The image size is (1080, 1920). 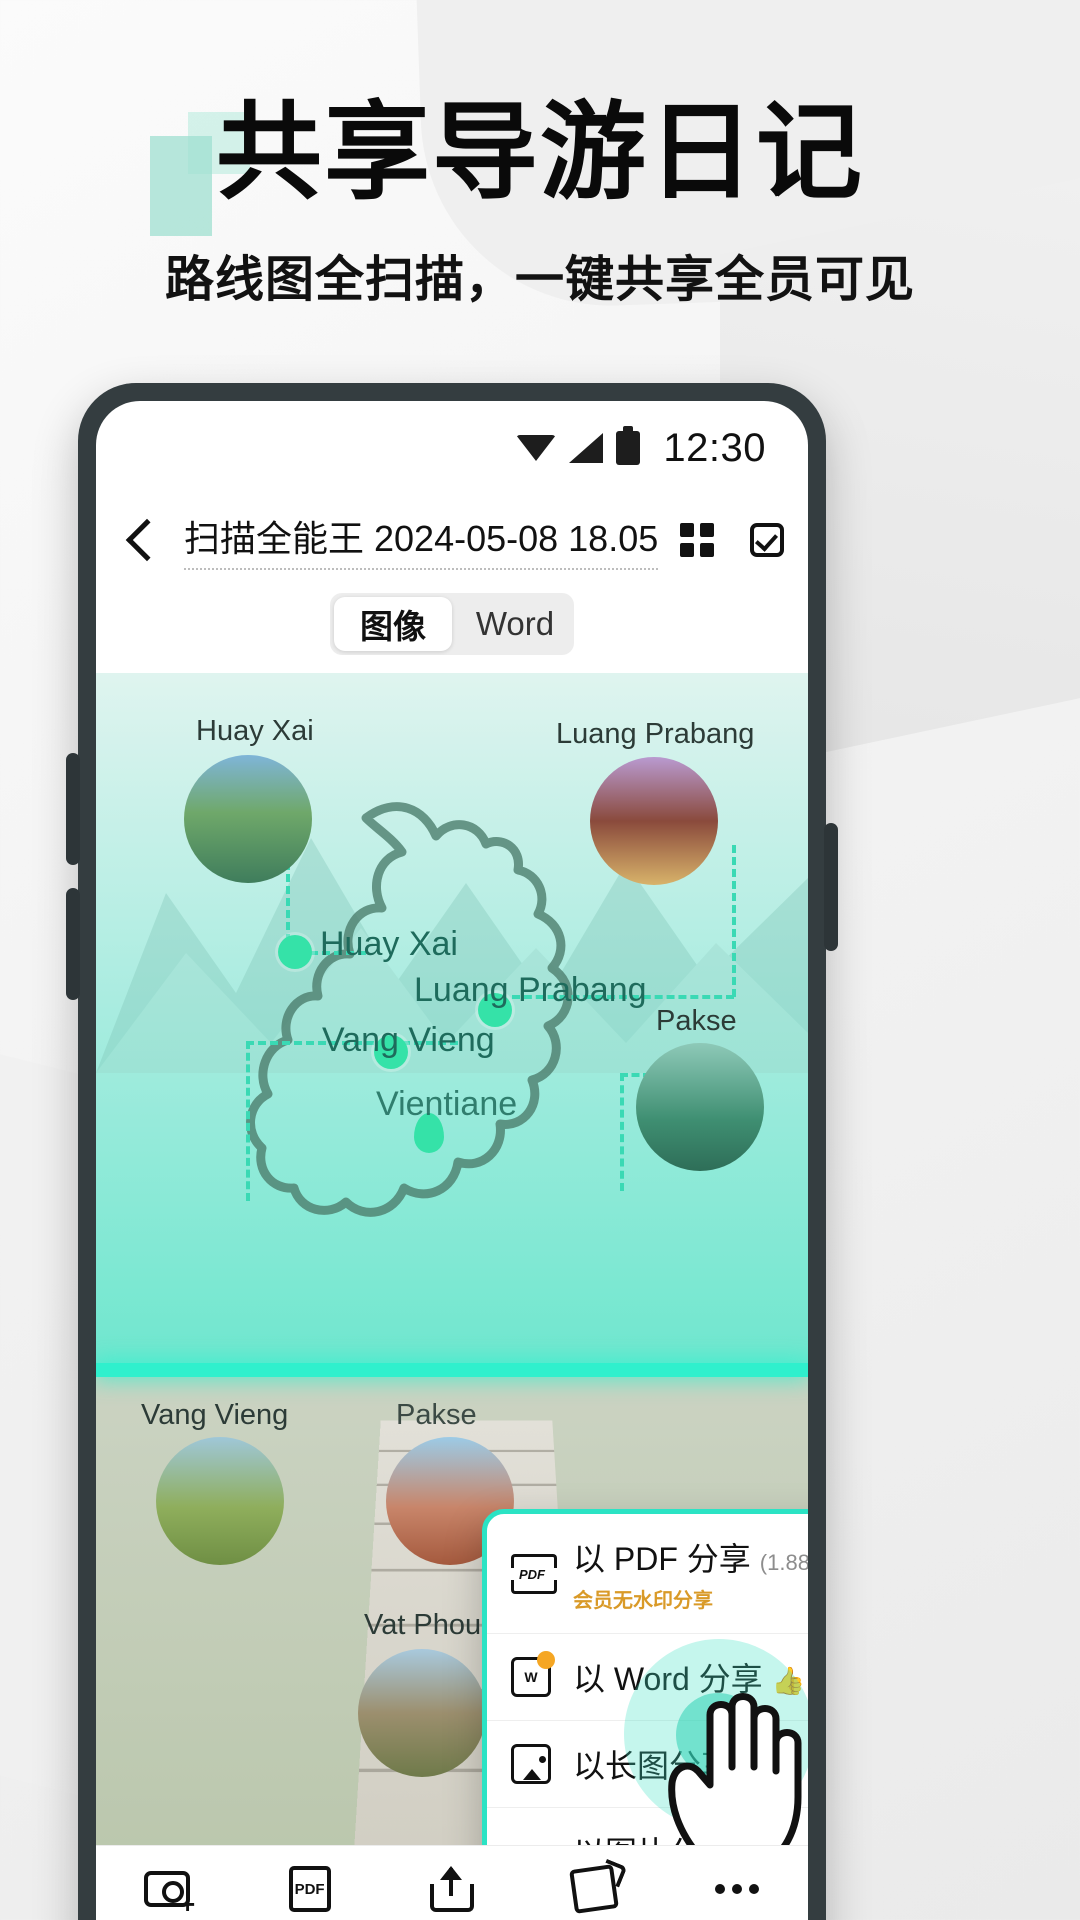 I want to click on volume-up-button, so click(x=73, y=809).